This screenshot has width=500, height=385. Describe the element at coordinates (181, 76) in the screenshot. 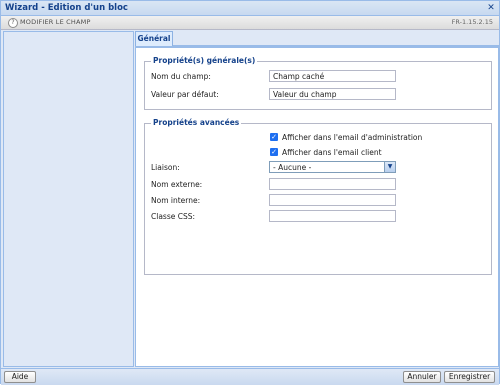

I see `field-name-label: Nom du champ:` at that location.